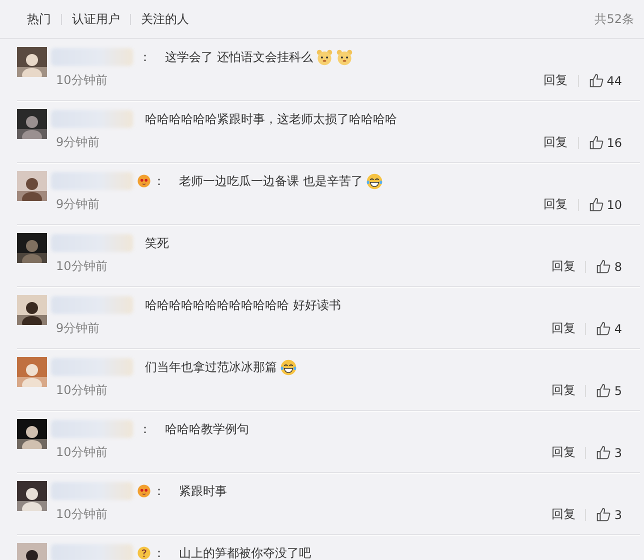 The height and width of the screenshot is (560, 644). Describe the element at coordinates (239, 57) in the screenshot. I see `comment-text: 这学会了 还怕语文会挂科么` at that location.